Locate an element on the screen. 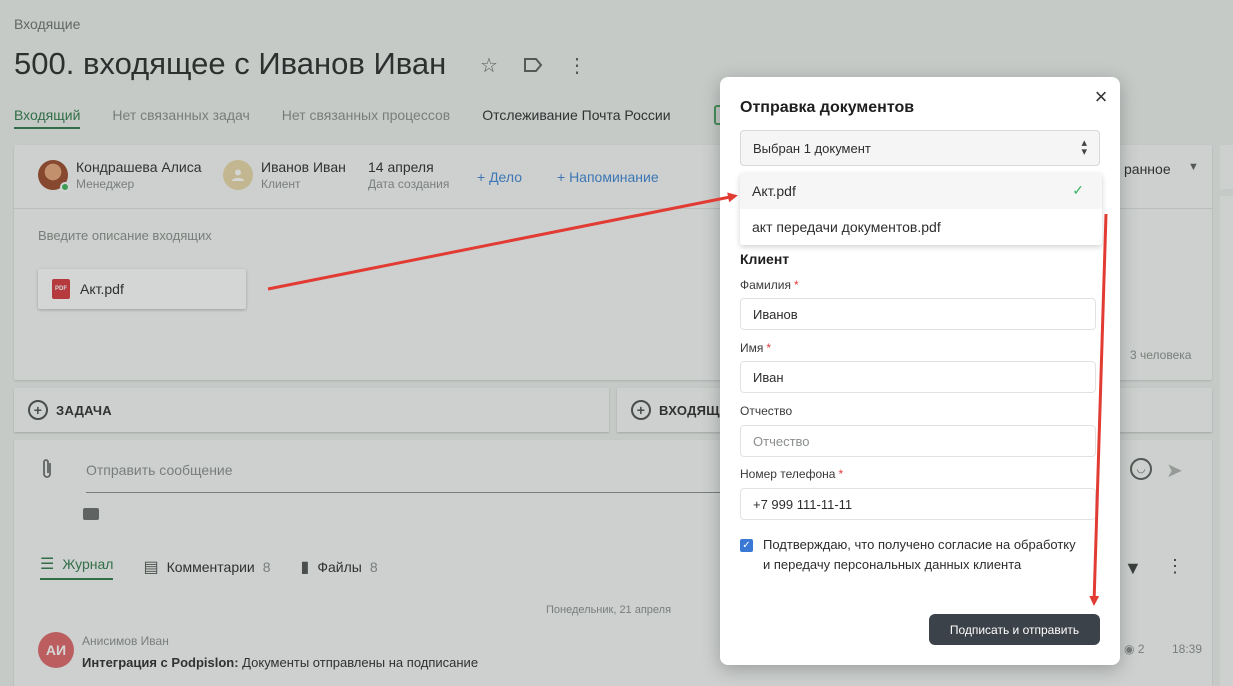 The height and width of the screenshot is (686, 1233). name-label: Имя * is located at coordinates (756, 348).